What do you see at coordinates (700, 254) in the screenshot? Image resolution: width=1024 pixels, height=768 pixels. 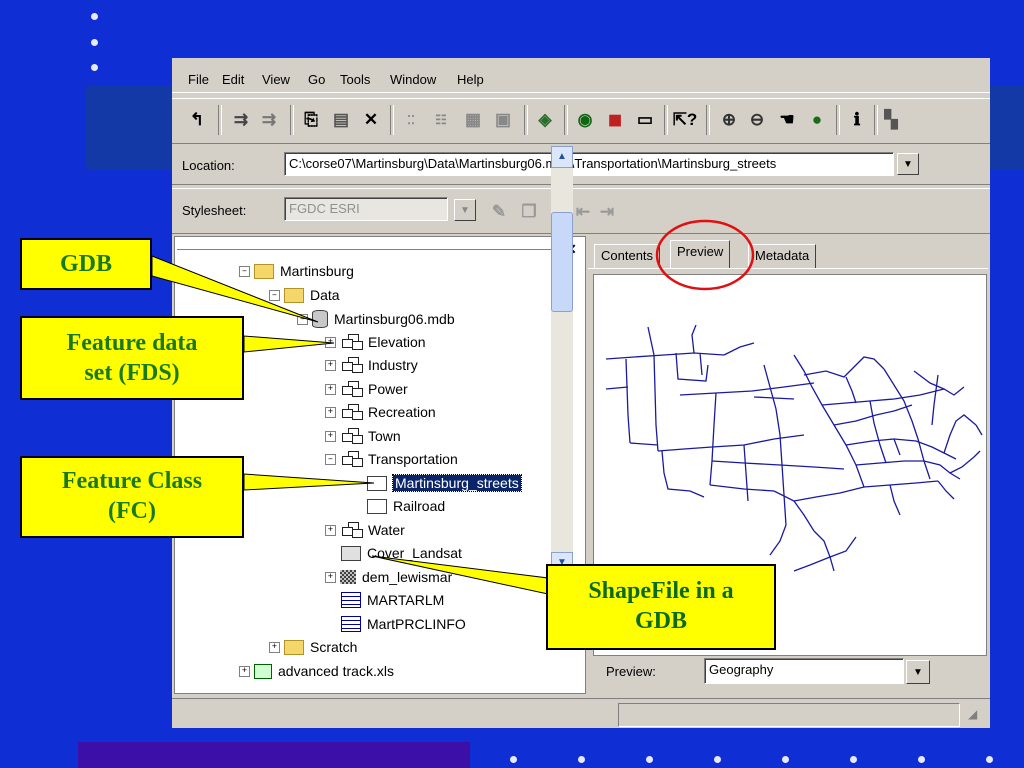 I see `tab-preview: Preview` at bounding box center [700, 254].